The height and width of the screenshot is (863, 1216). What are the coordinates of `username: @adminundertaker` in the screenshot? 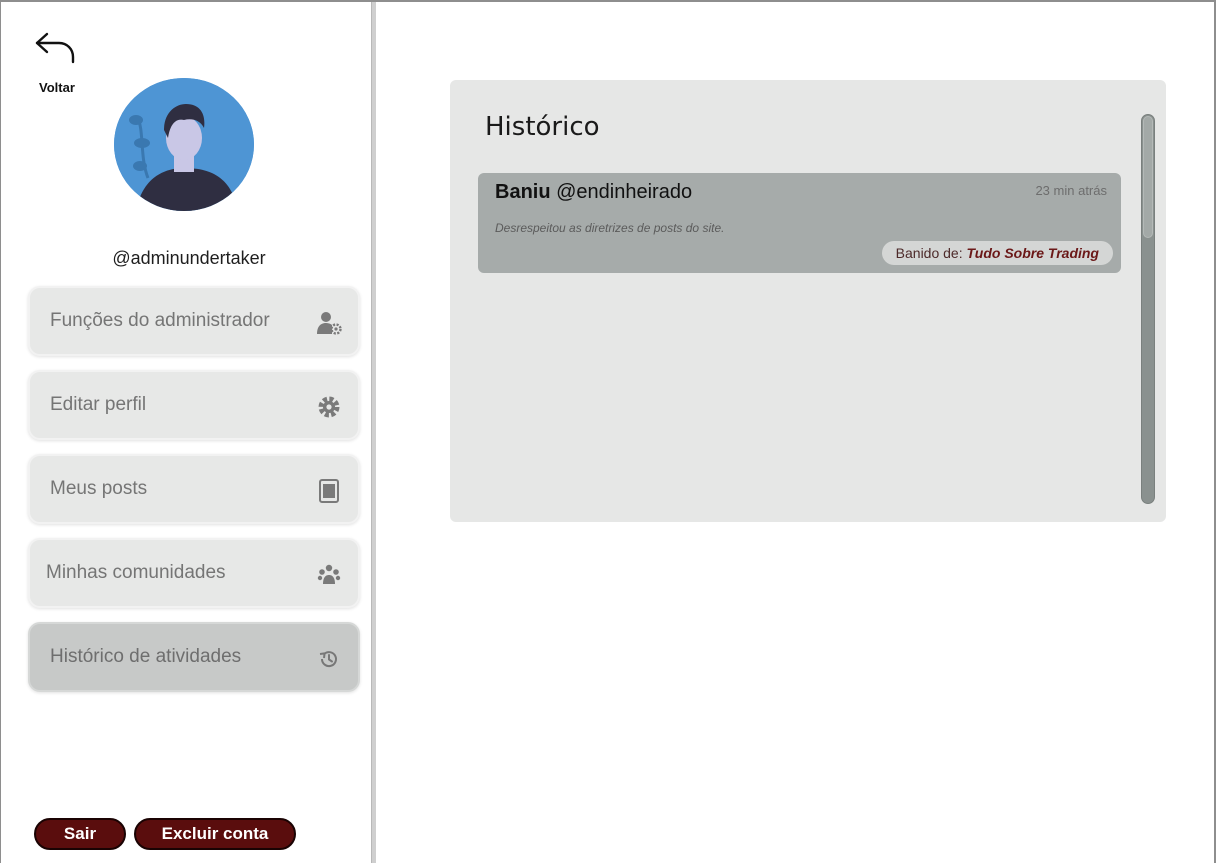 It's located at (189, 258).